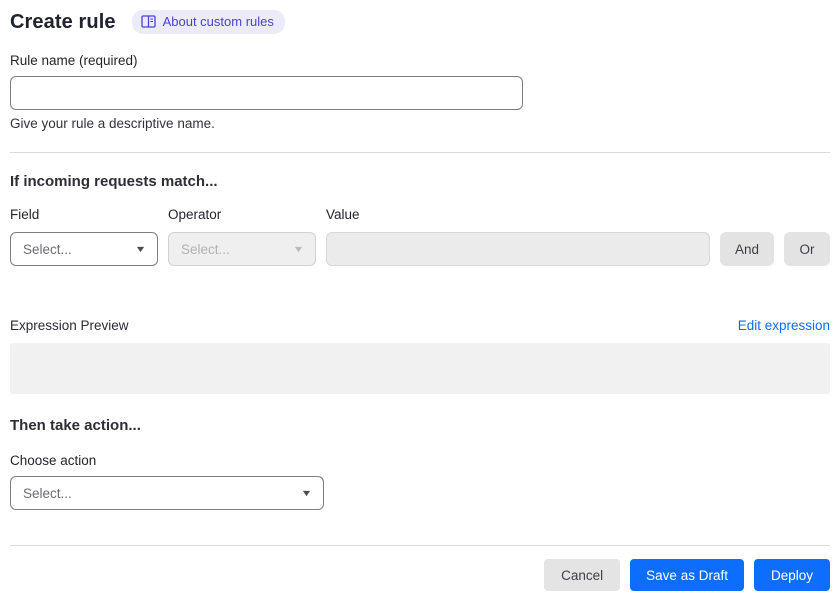 This screenshot has width=839, height=597. Describe the element at coordinates (687, 575) in the screenshot. I see `save-as-draft-button: Save as Draft` at that location.